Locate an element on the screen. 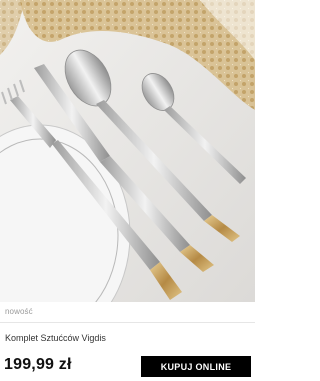 The image size is (320, 381). buy-online-button: KUPUJ ONLINE is located at coordinates (196, 366).